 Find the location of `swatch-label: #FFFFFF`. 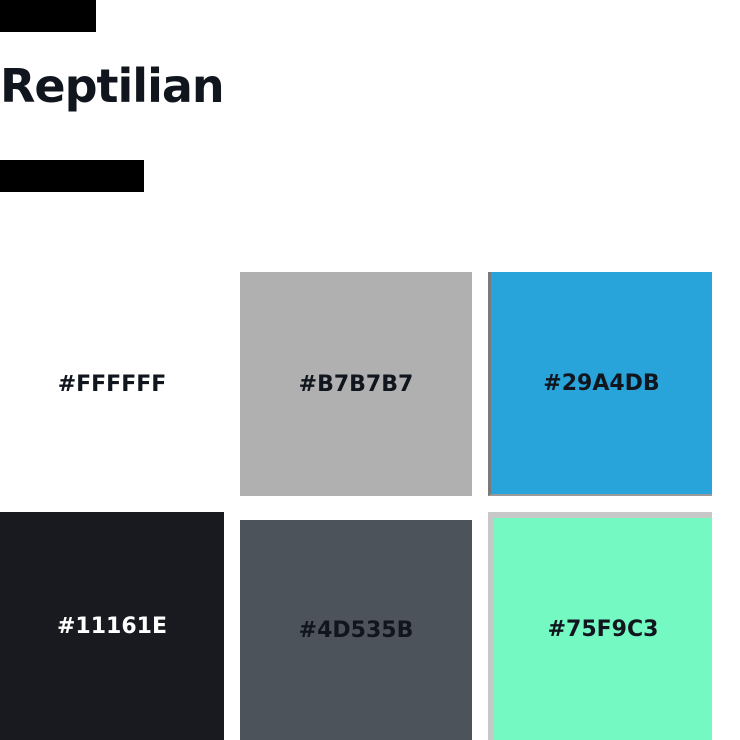

swatch-label: #FFFFFF is located at coordinates (112, 384).